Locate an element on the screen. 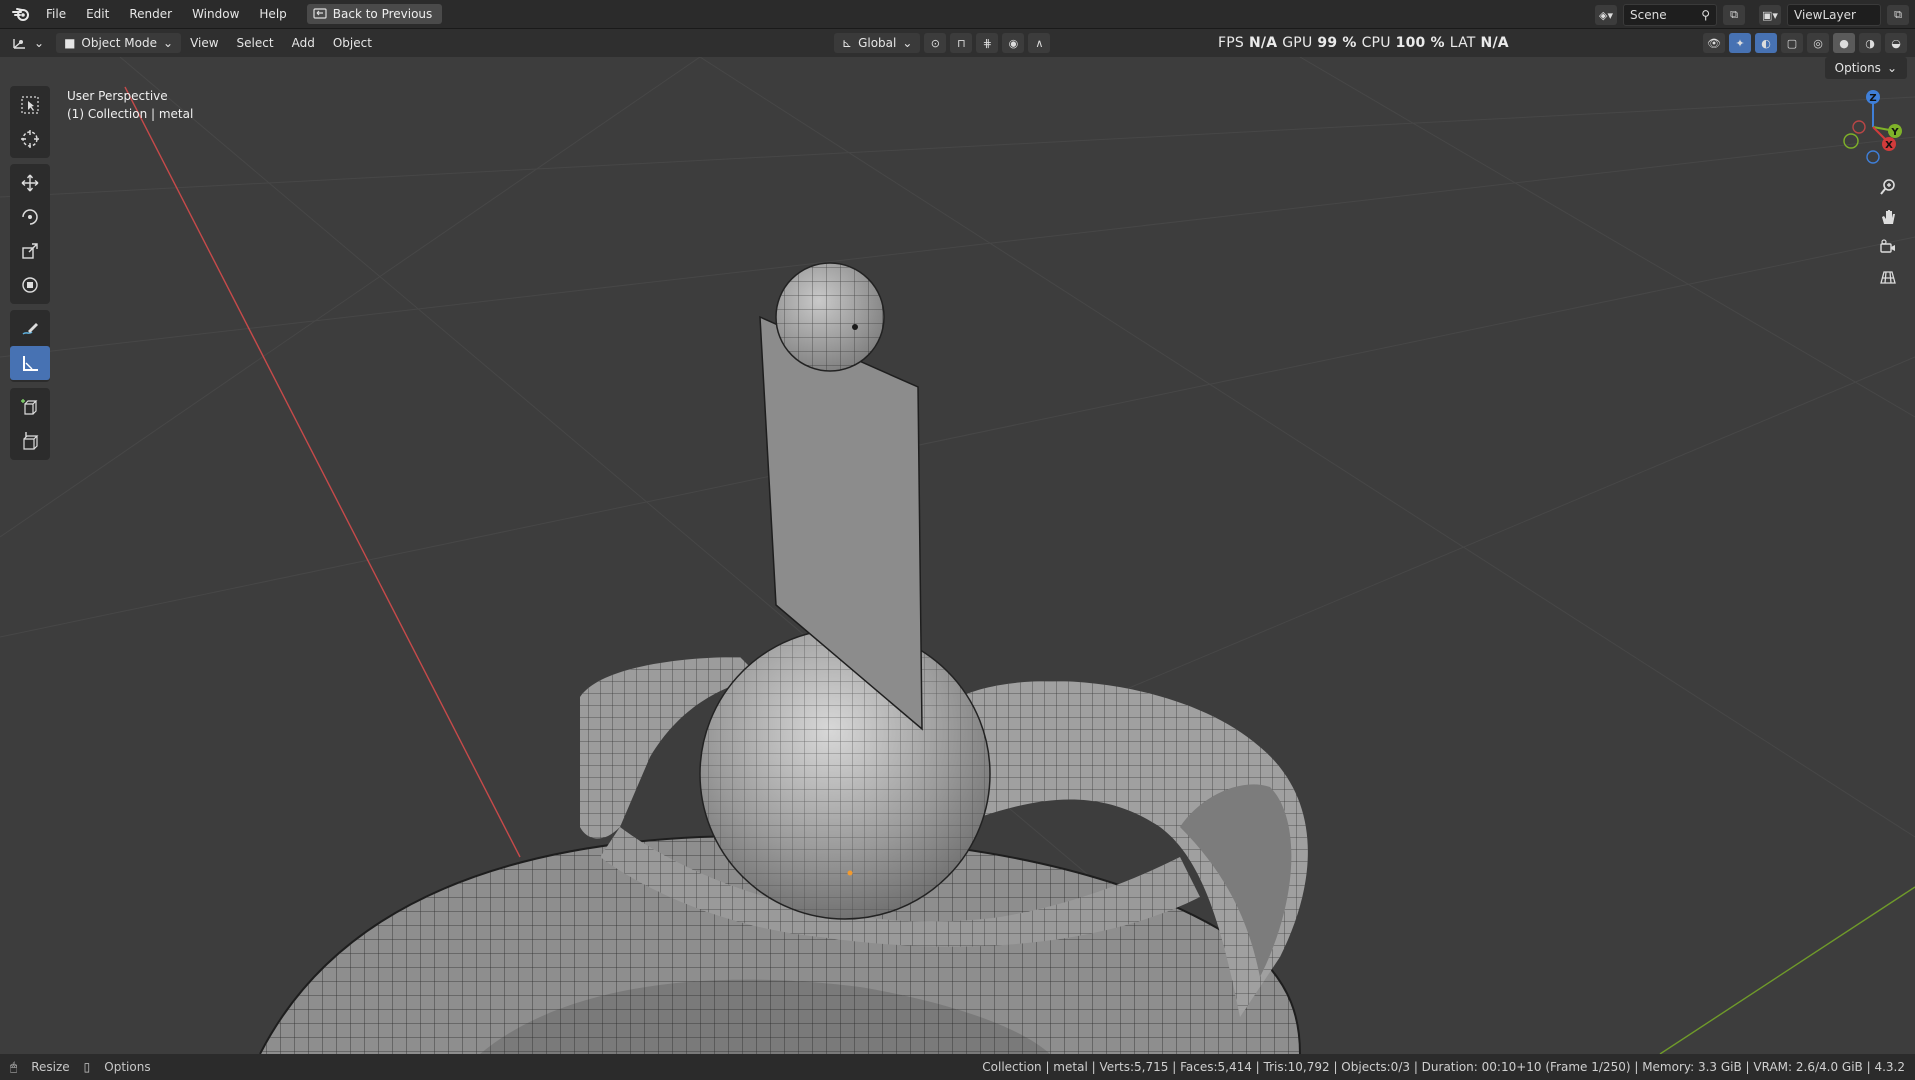 The height and width of the screenshot is (1080, 1915). menu-view: View is located at coordinates (204, 43).